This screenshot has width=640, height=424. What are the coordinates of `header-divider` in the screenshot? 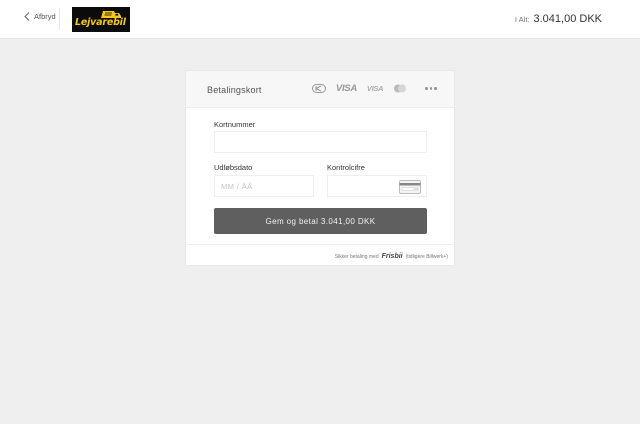 It's located at (59, 19).